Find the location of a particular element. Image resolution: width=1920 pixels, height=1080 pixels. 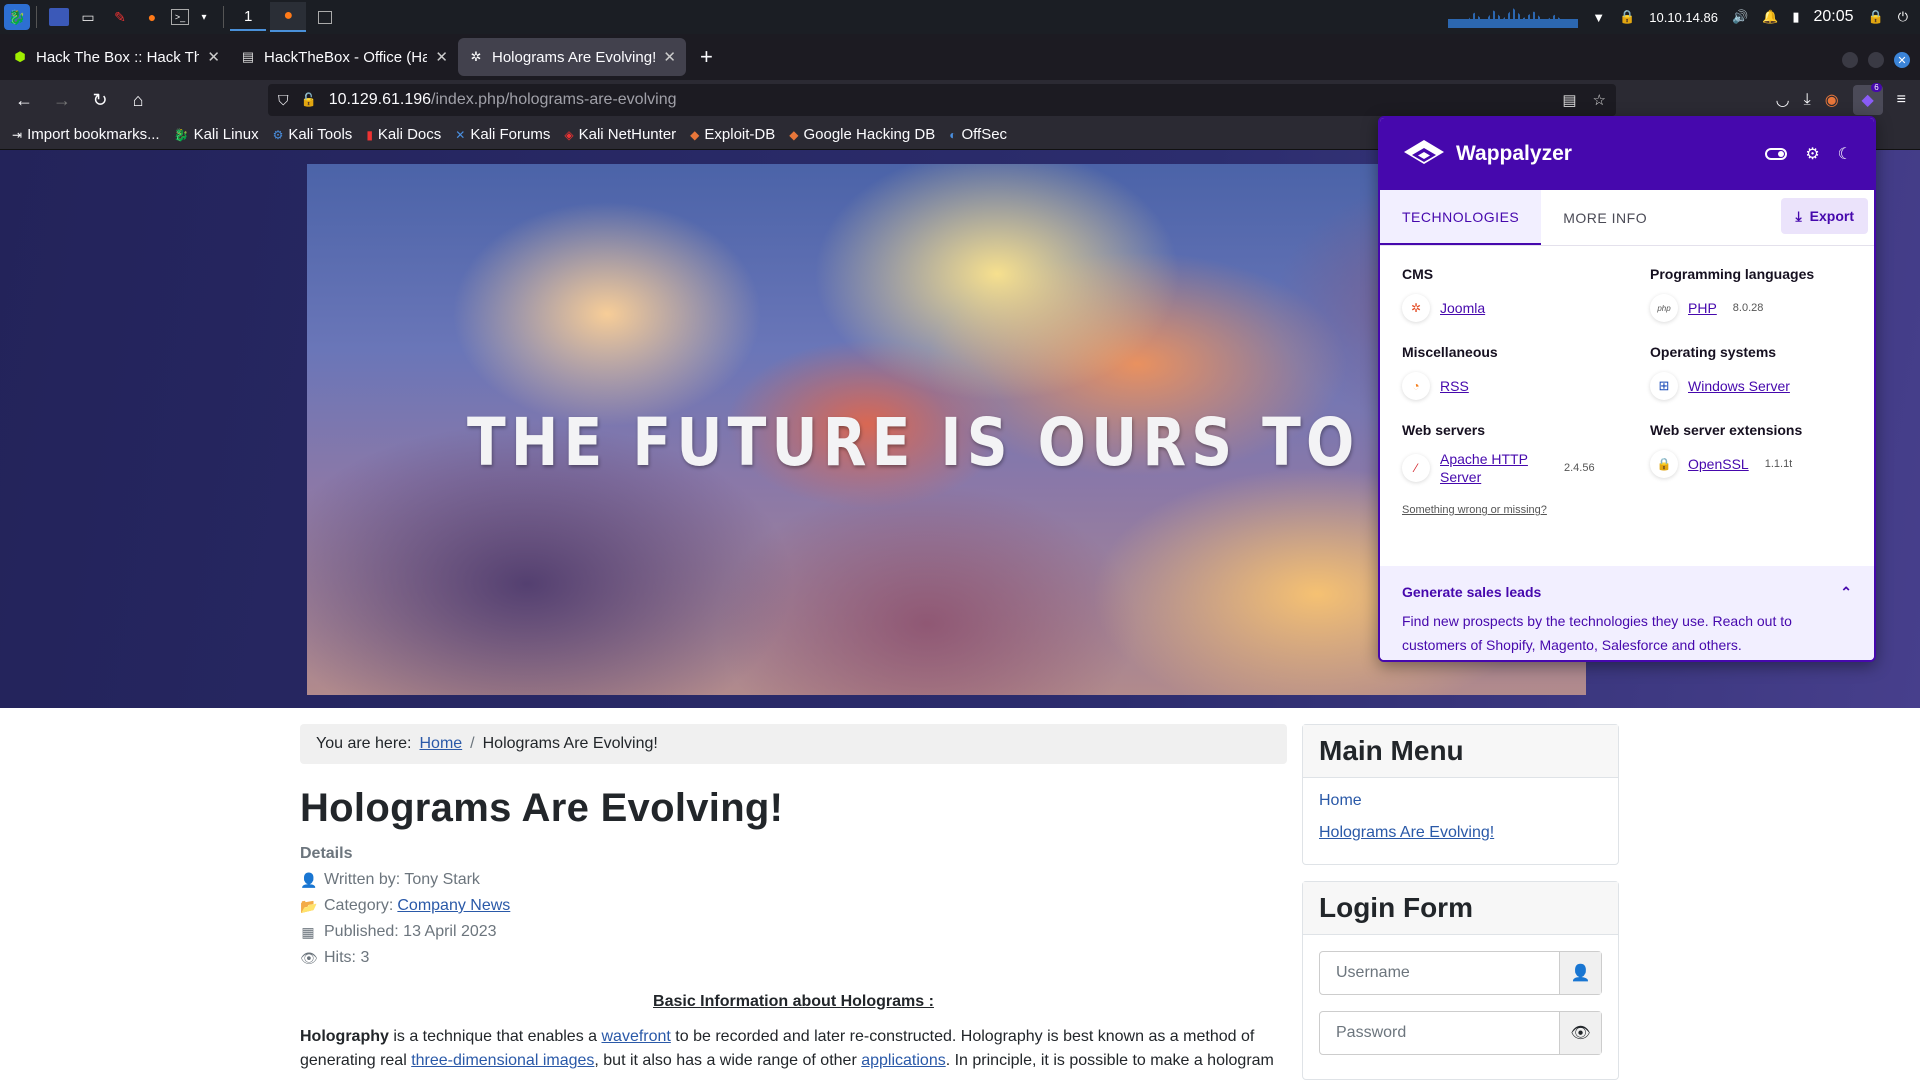

category-cms: CMS ✲ Joomla is located at coordinates (1526, 294).